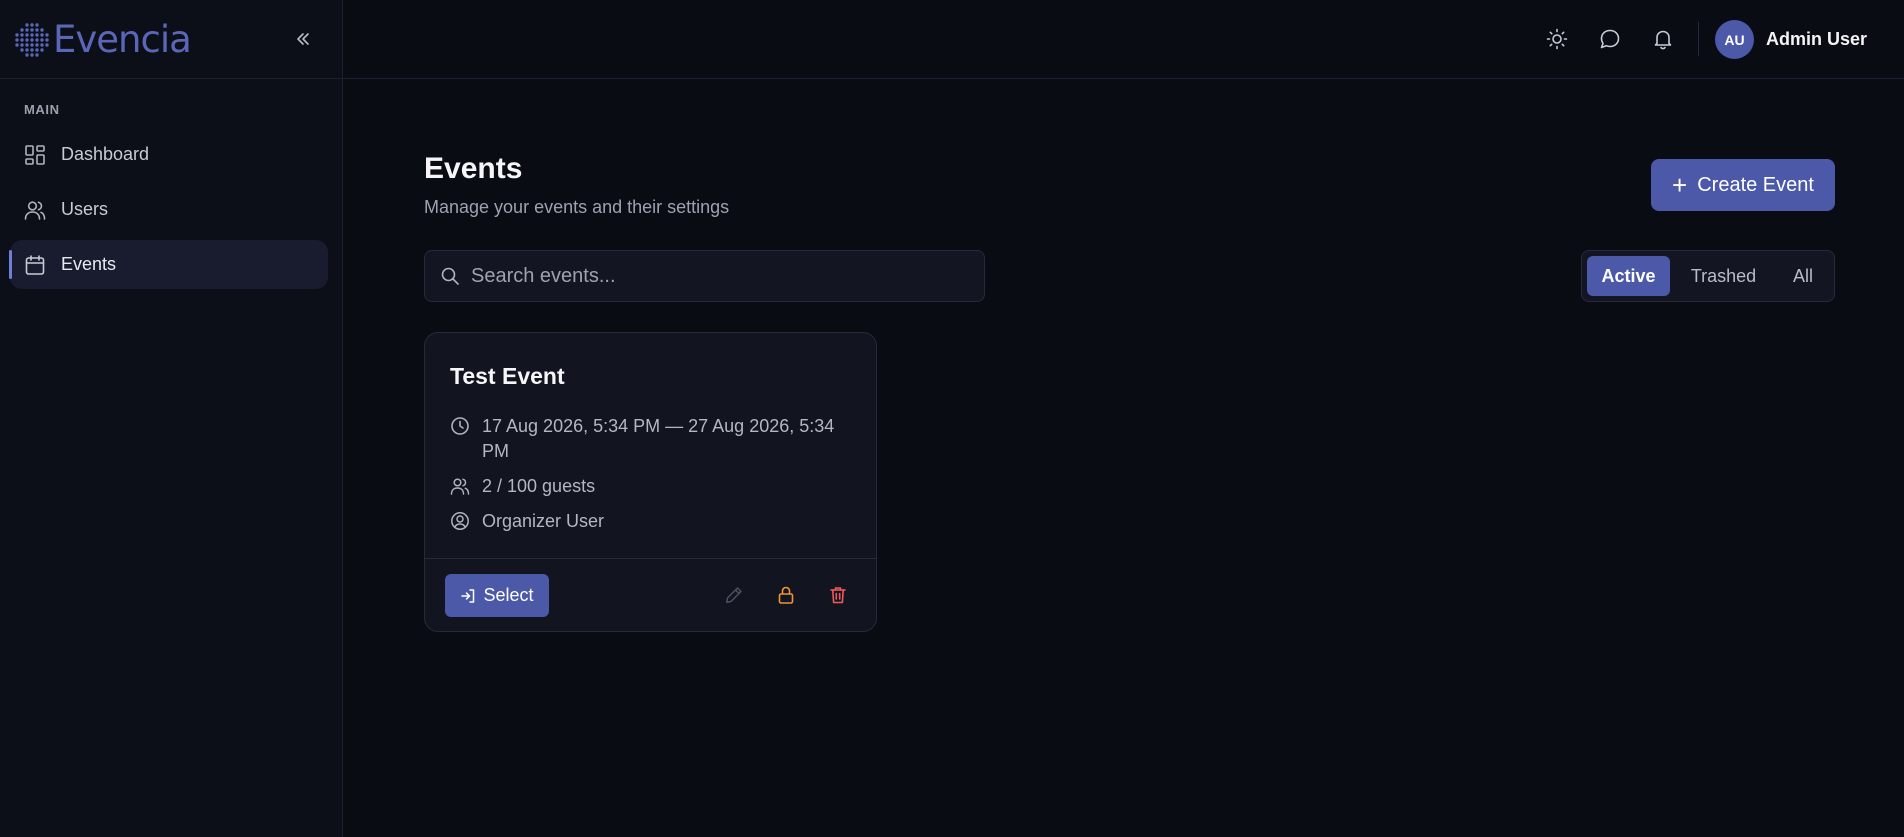 The height and width of the screenshot is (837, 1904). Describe the element at coordinates (105, 154) in the screenshot. I see `sidebar-item-label: Dashboard` at that location.